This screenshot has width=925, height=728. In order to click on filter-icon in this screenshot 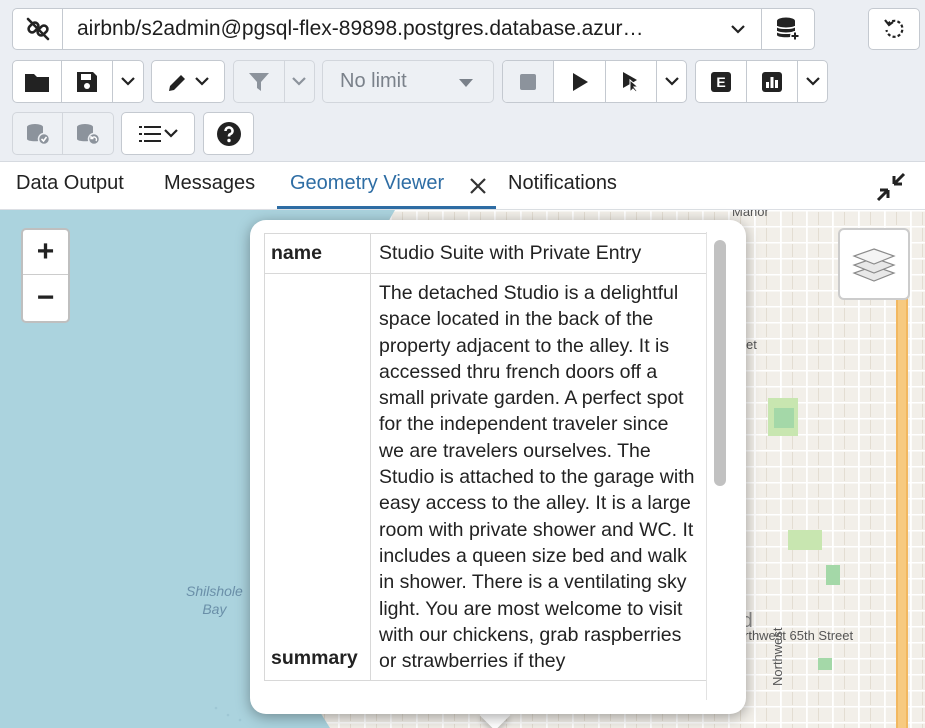, I will do `click(258, 81)`.